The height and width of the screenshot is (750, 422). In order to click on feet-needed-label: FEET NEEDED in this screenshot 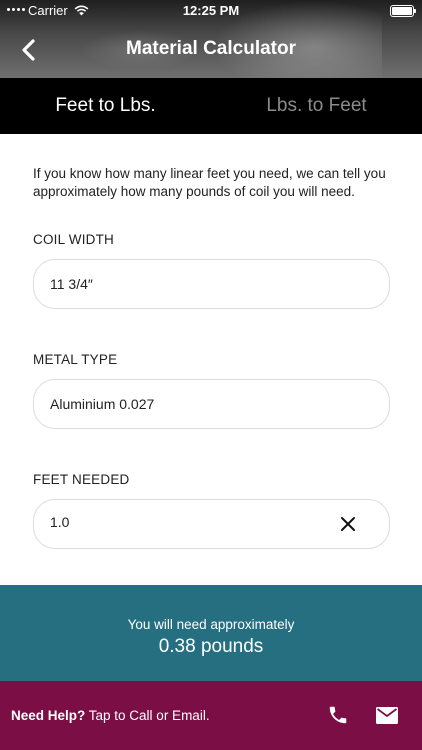, I will do `click(81, 479)`.